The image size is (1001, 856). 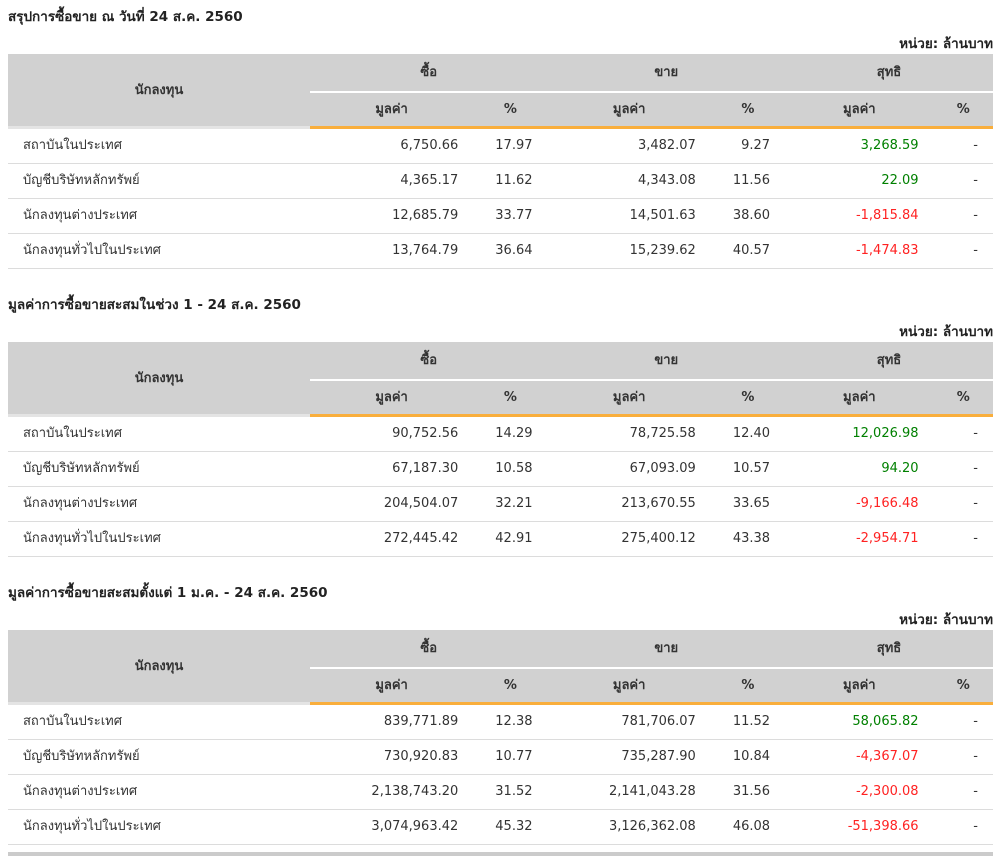 I want to click on sell-percent: 31.56, so click(x=748, y=792).